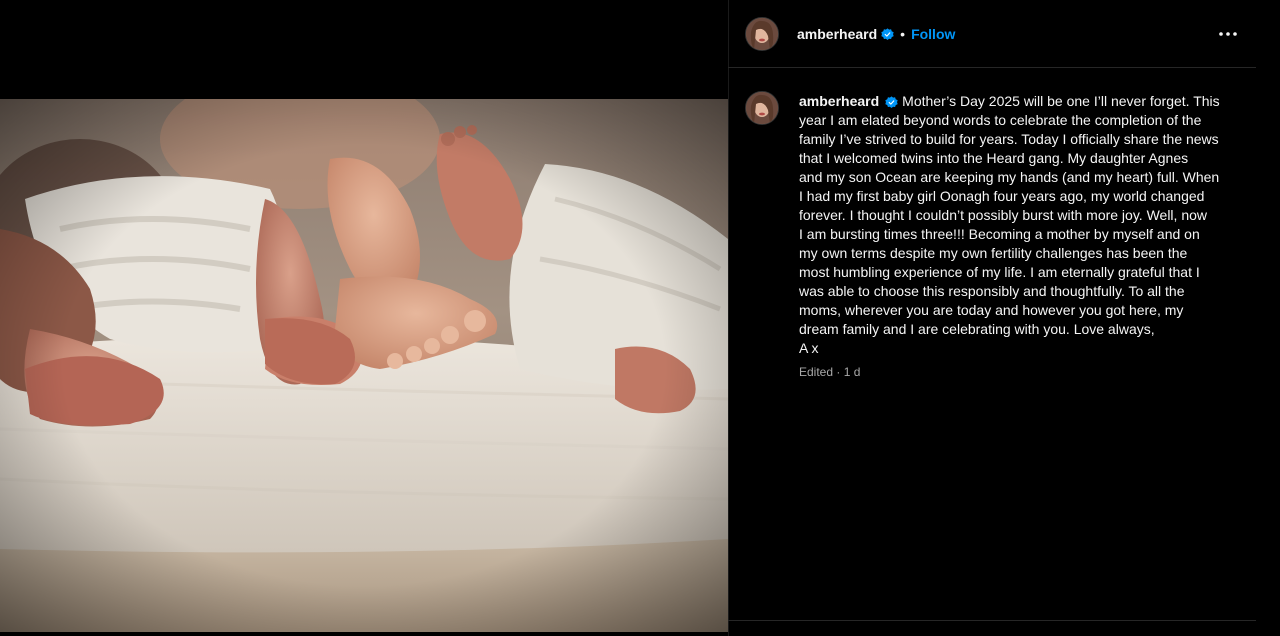 Image resolution: width=1280 pixels, height=636 pixels. Describe the element at coordinates (992, 34) in the screenshot. I see `post-header: amberheard • Follow` at that location.